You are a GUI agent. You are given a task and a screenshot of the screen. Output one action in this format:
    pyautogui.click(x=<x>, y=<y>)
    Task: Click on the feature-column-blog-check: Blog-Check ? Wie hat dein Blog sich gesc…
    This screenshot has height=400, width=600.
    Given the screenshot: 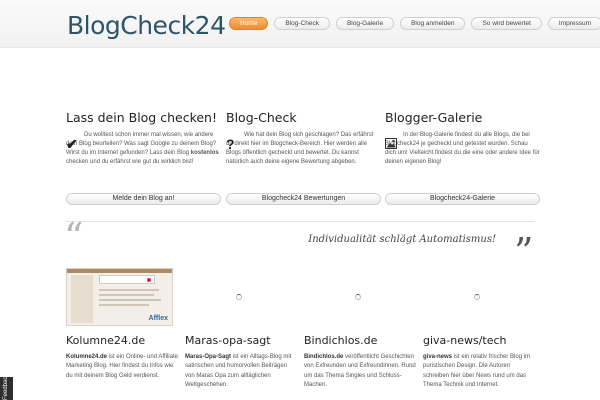 What is the action you would take?
    pyautogui.click(x=303, y=157)
    